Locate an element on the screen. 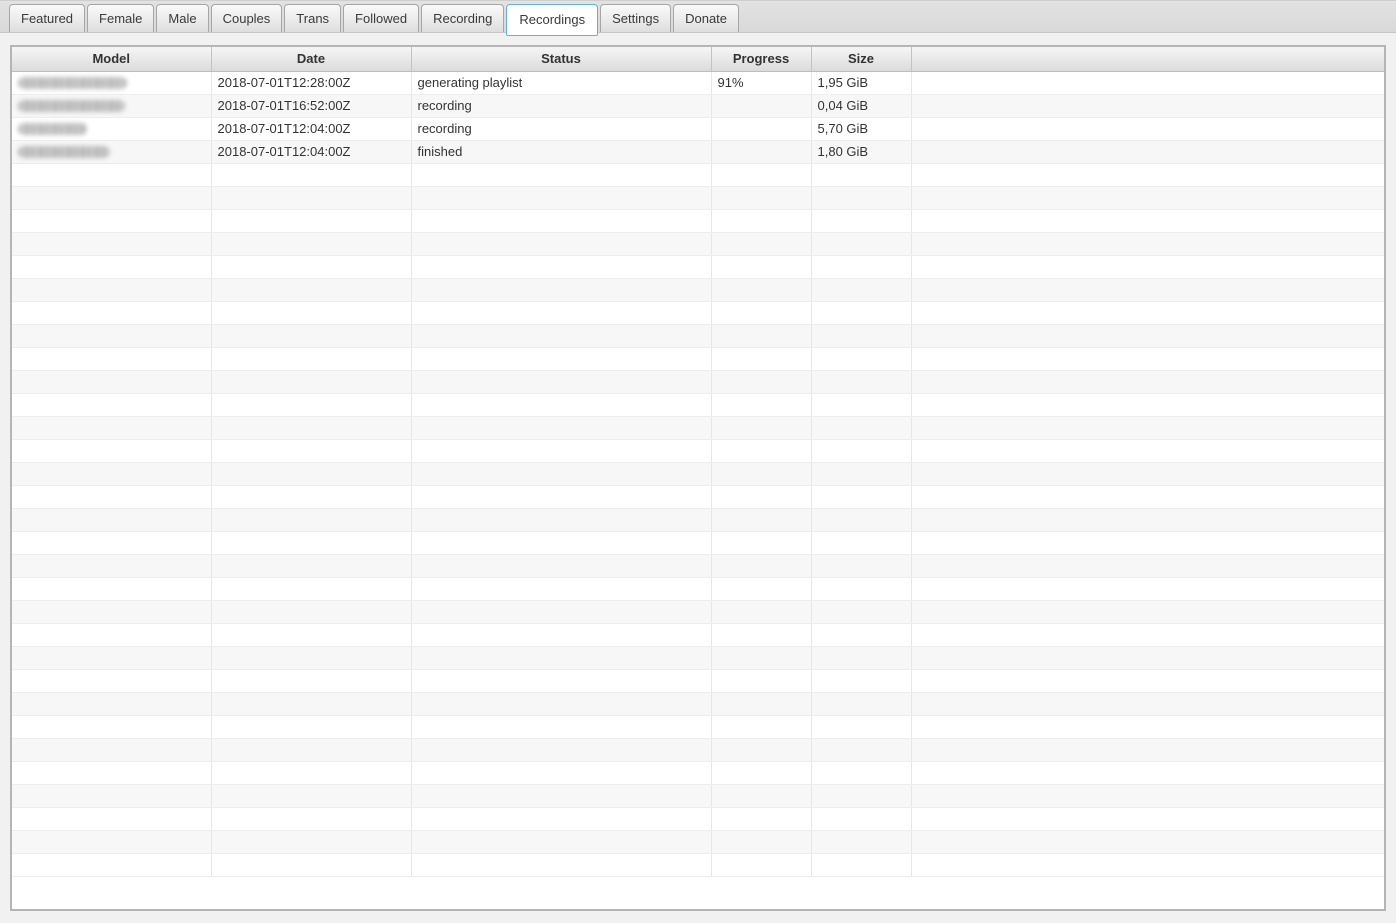 Image resolution: width=1396 pixels, height=923 pixels. tab-male: Male is located at coordinates (182, 18).